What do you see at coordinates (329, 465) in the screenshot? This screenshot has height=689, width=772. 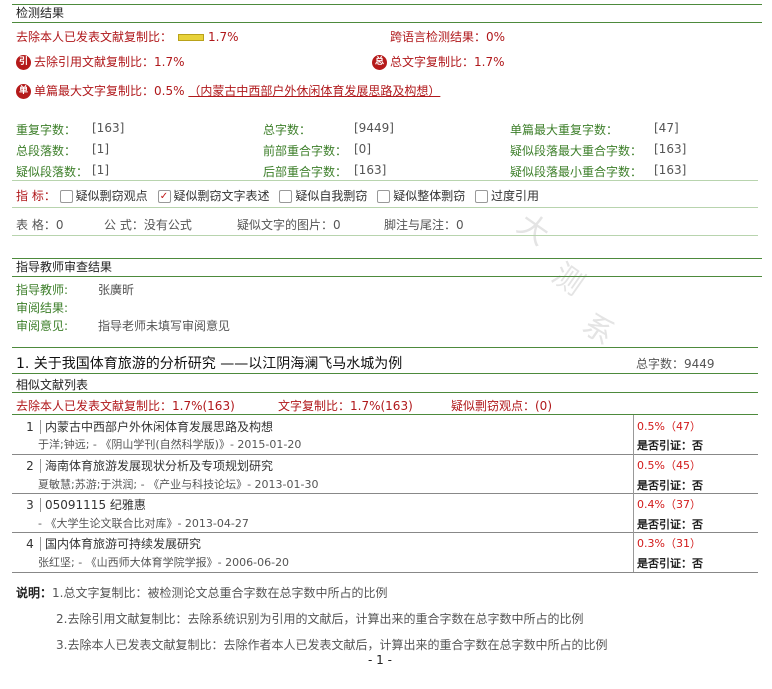 I see `table-row: 2 海南体育旅游发展现状分析及专项规划研究` at bounding box center [329, 465].